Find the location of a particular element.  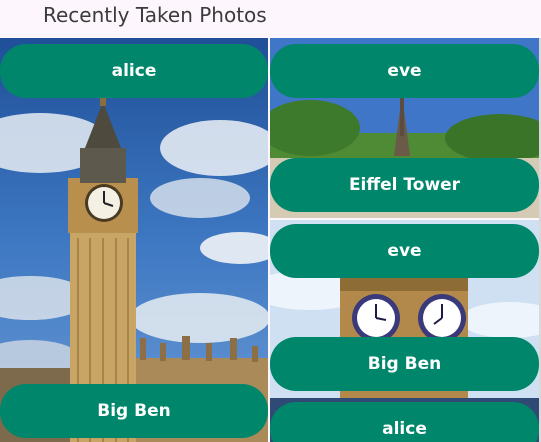

page-title: Recently Taken Photos is located at coordinates (155, 15).